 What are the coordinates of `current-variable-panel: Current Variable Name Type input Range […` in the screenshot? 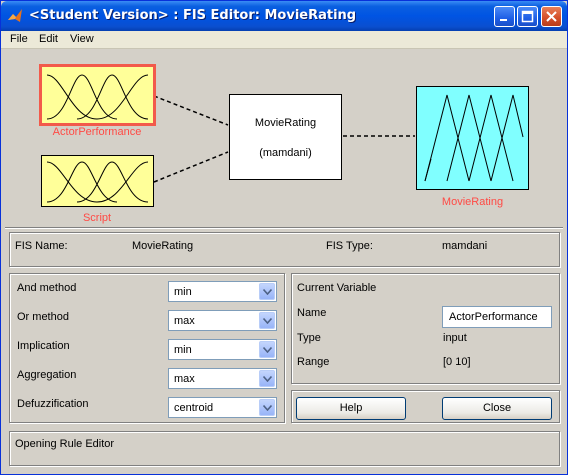 It's located at (425, 328).